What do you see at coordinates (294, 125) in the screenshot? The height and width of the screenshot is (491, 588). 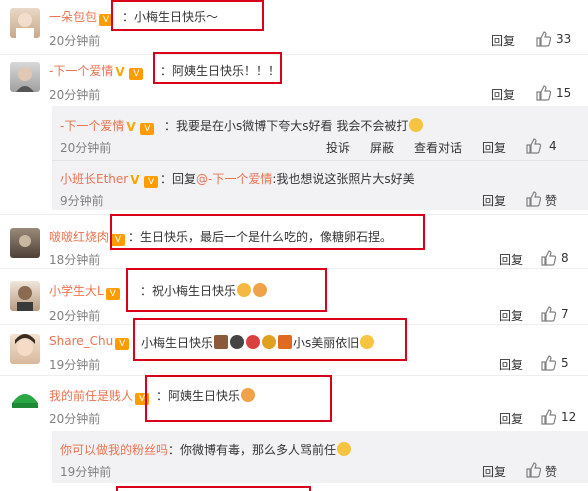 I see `reply-text: ：我要是在小s微博下夸大s好看 我会不会被打` at bounding box center [294, 125].